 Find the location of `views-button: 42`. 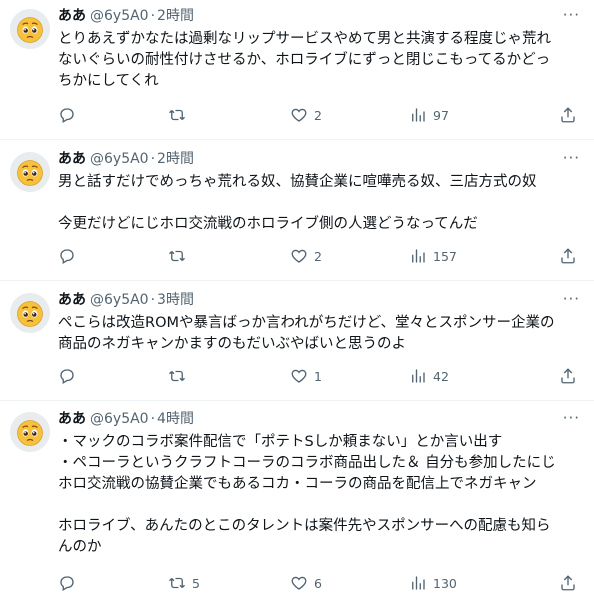

views-button: 42 is located at coordinates (429, 376).